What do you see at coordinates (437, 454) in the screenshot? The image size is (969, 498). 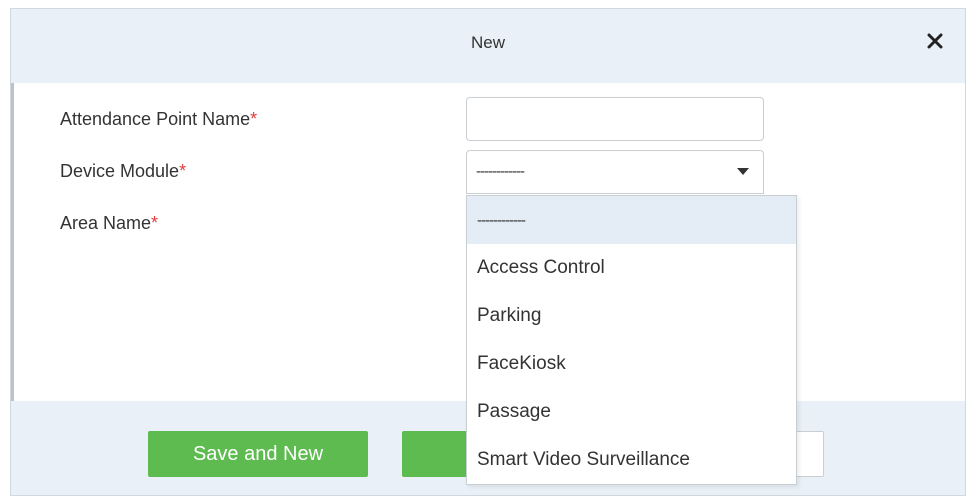 I see `ok-button` at bounding box center [437, 454].